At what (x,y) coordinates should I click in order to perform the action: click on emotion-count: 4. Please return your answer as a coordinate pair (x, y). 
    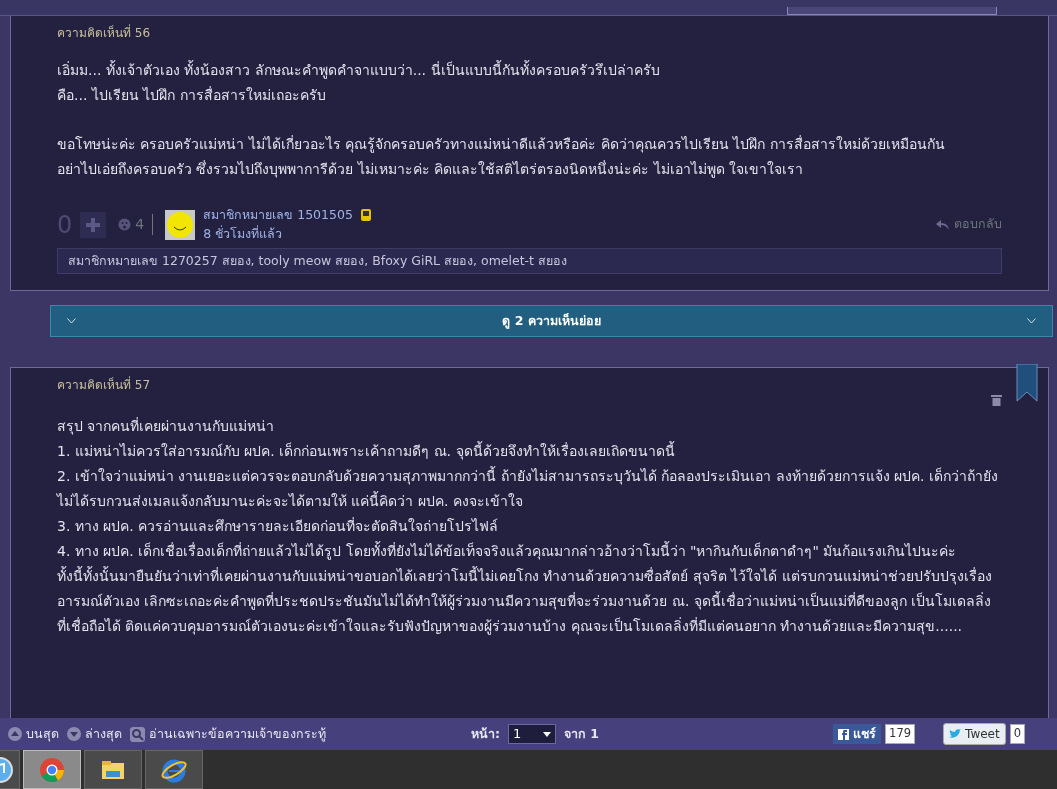
    Looking at the image, I should click on (140, 225).